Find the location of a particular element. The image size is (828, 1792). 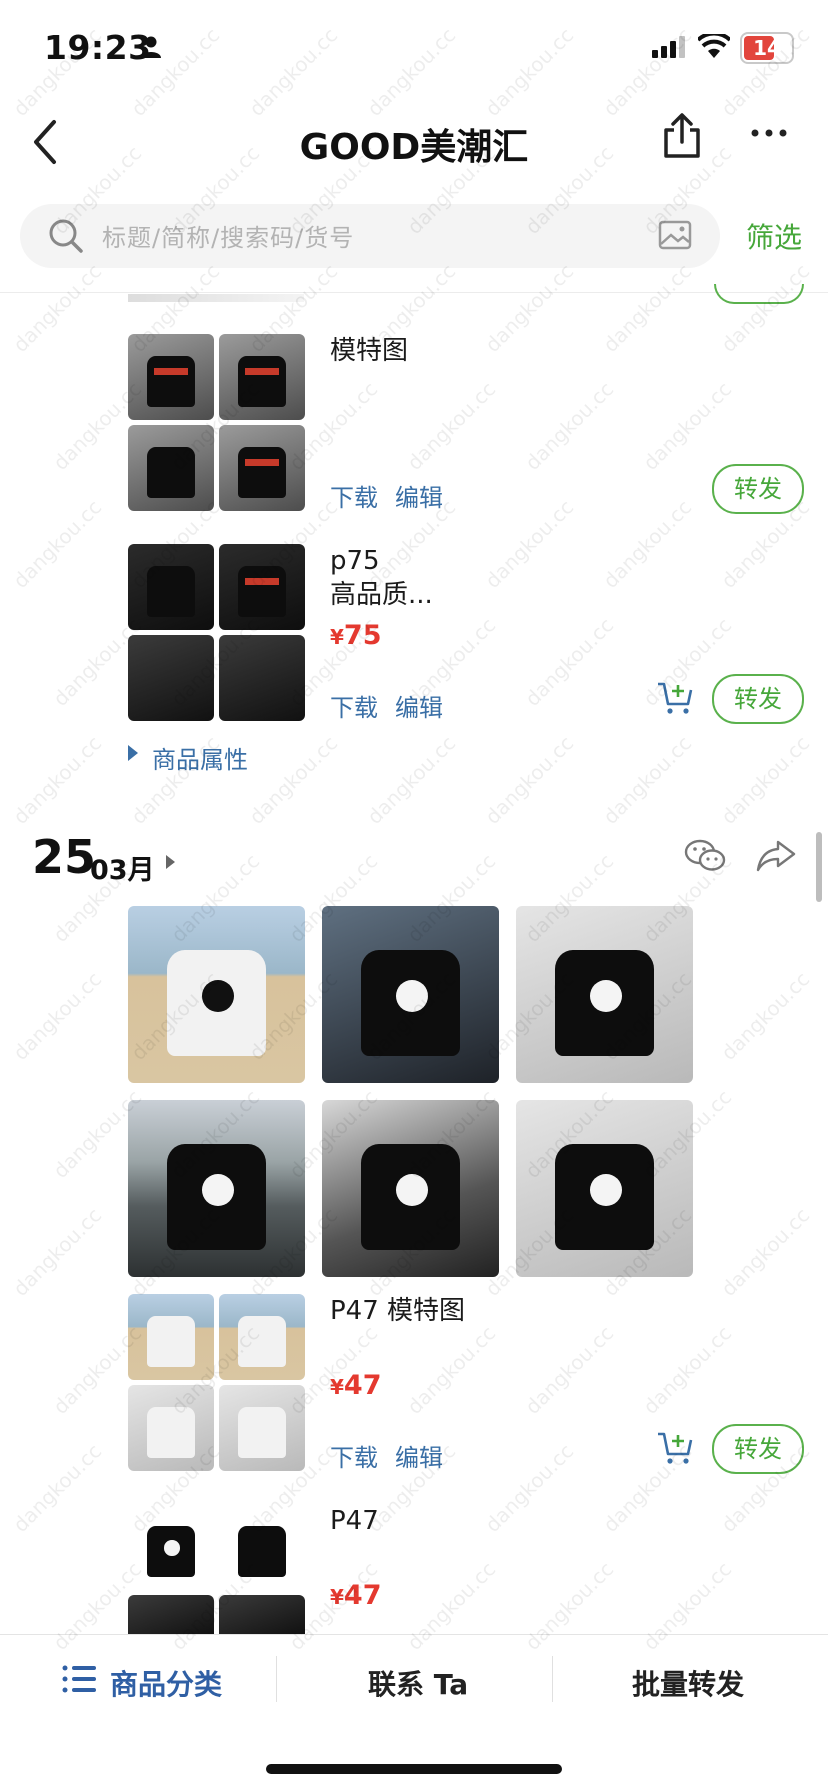

battery-icon: 14 is located at coordinates (767, 48).